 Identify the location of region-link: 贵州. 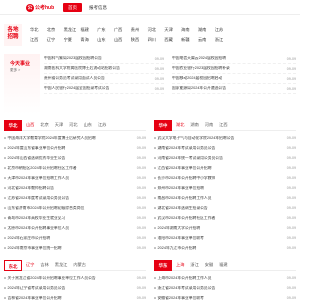
(139, 30).